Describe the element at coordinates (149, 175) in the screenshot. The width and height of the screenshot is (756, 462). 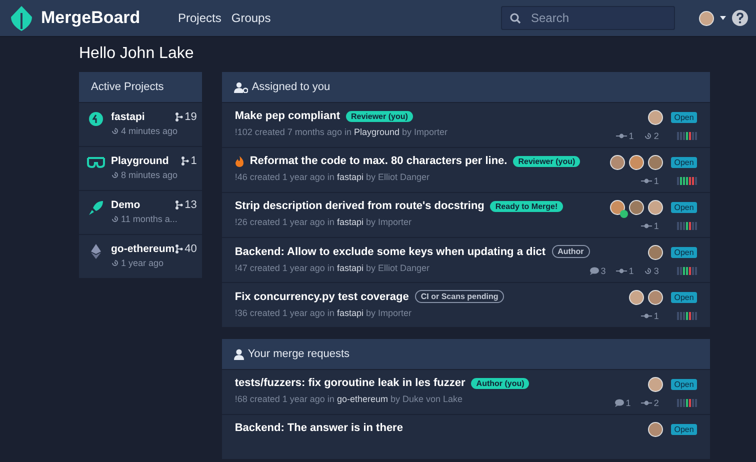
I see `project-time: 8 minutes ago` at that location.